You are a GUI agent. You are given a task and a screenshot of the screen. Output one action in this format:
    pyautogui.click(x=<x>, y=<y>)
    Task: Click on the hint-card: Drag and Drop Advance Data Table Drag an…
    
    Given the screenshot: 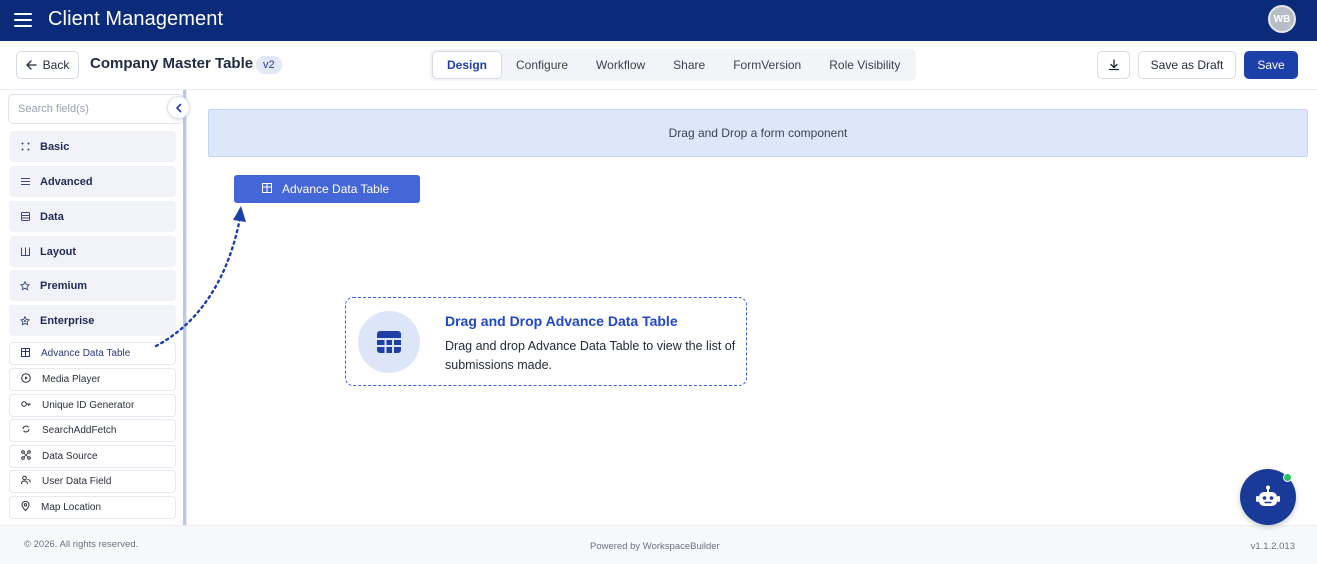 What is the action you would take?
    pyautogui.click(x=546, y=341)
    